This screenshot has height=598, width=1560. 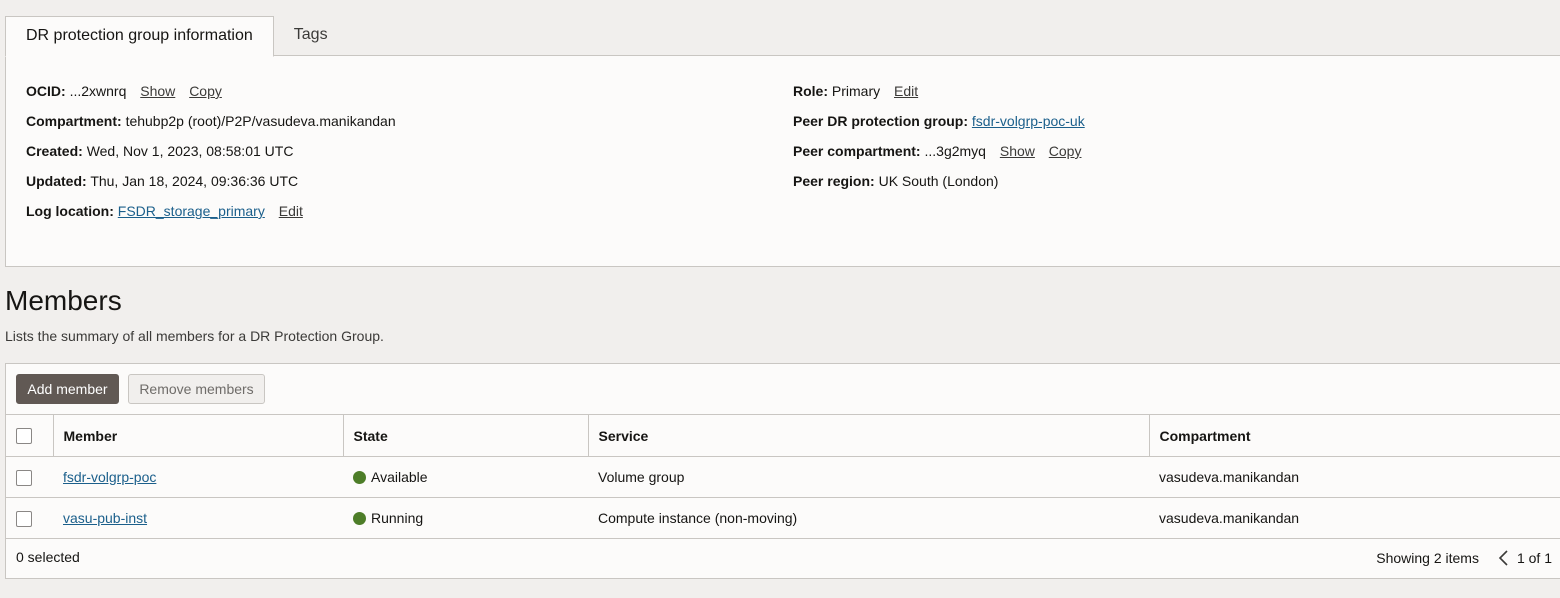 What do you see at coordinates (311, 35) in the screenshot?
I see `tab-tags: Tags` at bounding box center [311, 35].